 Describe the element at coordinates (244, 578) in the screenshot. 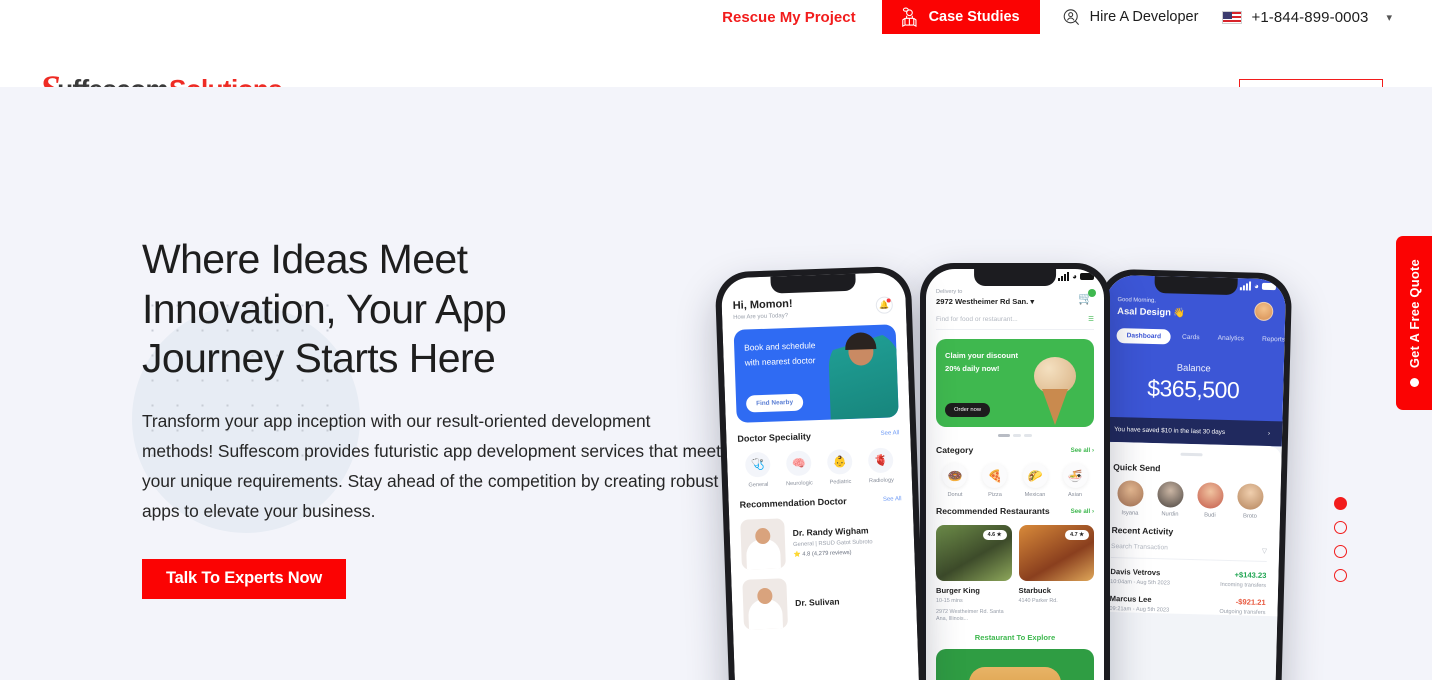

I see `talk-to-experts-button: Talk To Experts Now` at that location.